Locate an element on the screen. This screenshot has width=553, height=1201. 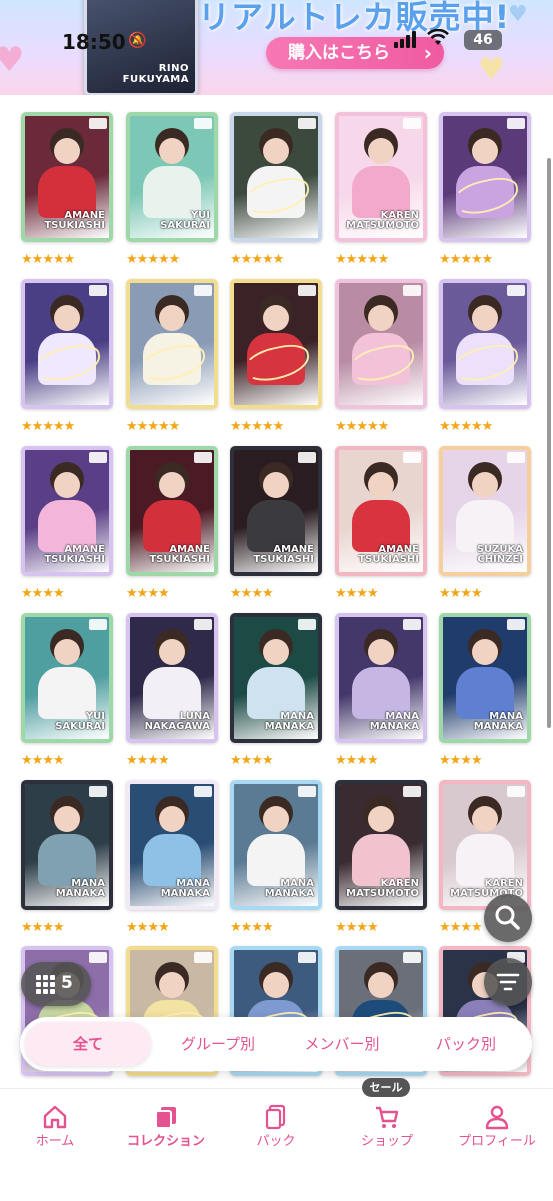
nav-pack-label: パック is located at coordinates (276, 1141).